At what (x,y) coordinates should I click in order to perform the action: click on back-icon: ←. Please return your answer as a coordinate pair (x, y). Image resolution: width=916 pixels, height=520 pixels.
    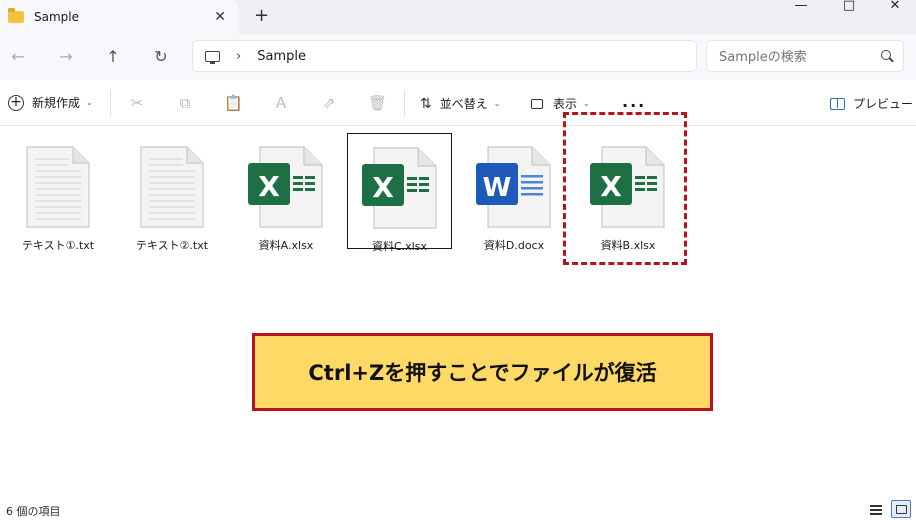
    Looking at the image, I should click on (18, 57).